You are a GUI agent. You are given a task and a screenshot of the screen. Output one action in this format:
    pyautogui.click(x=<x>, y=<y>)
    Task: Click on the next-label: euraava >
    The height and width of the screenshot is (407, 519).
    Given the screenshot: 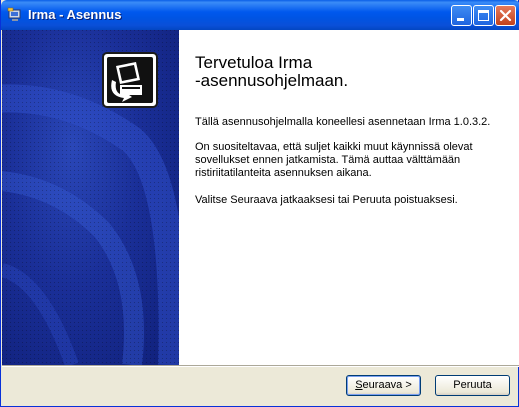 What is the action you would take?
    pyautogui.click(x=387, y=385)
    